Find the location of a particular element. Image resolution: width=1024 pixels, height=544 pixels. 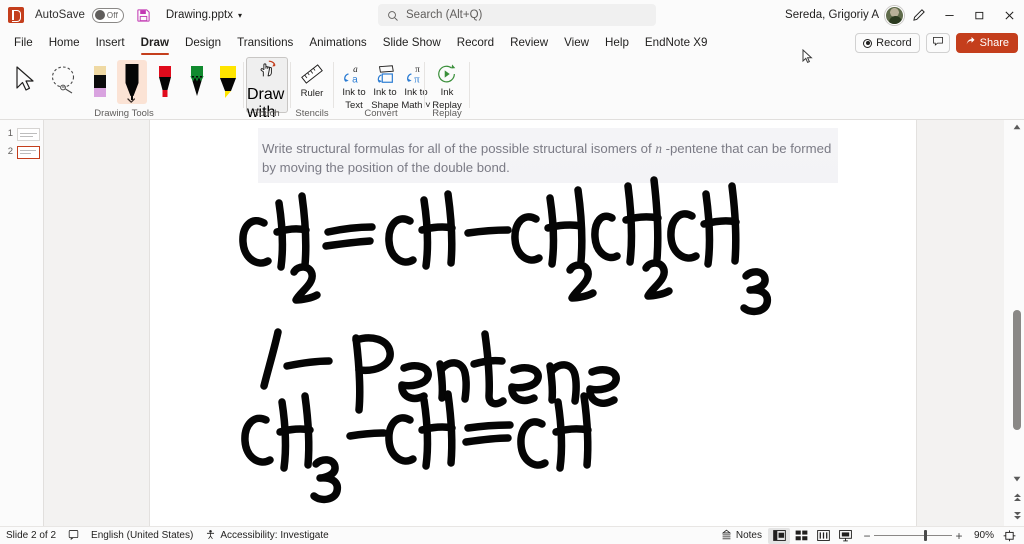

group-label-stencils: Stencils is located at coordinates (312, 113).